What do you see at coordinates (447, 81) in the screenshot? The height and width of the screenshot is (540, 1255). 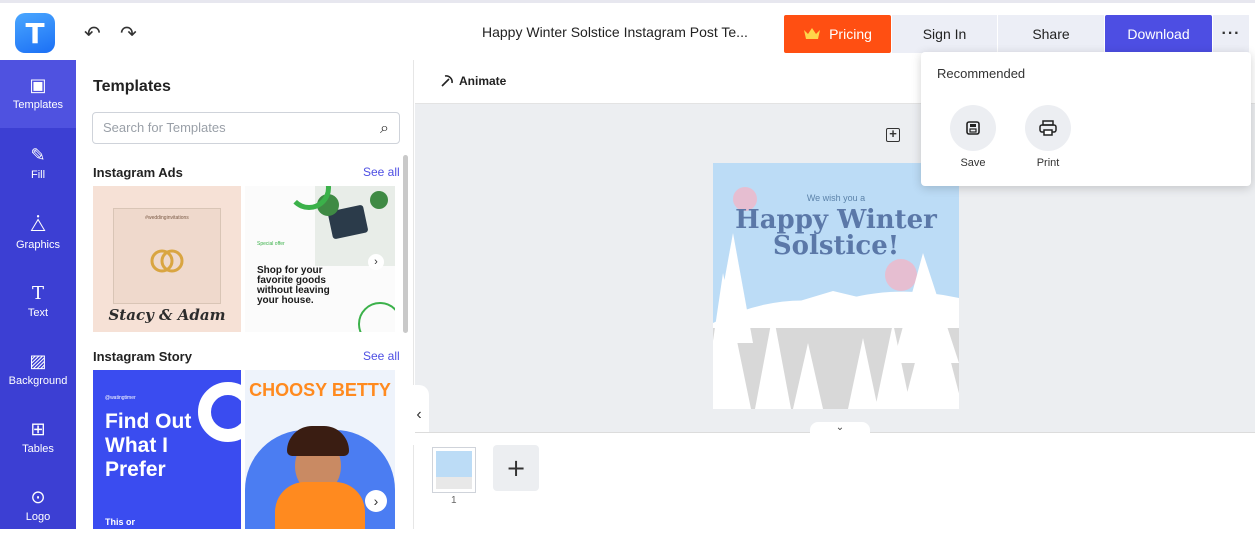 I see `animate-icon` at bounding box center [447, 81].